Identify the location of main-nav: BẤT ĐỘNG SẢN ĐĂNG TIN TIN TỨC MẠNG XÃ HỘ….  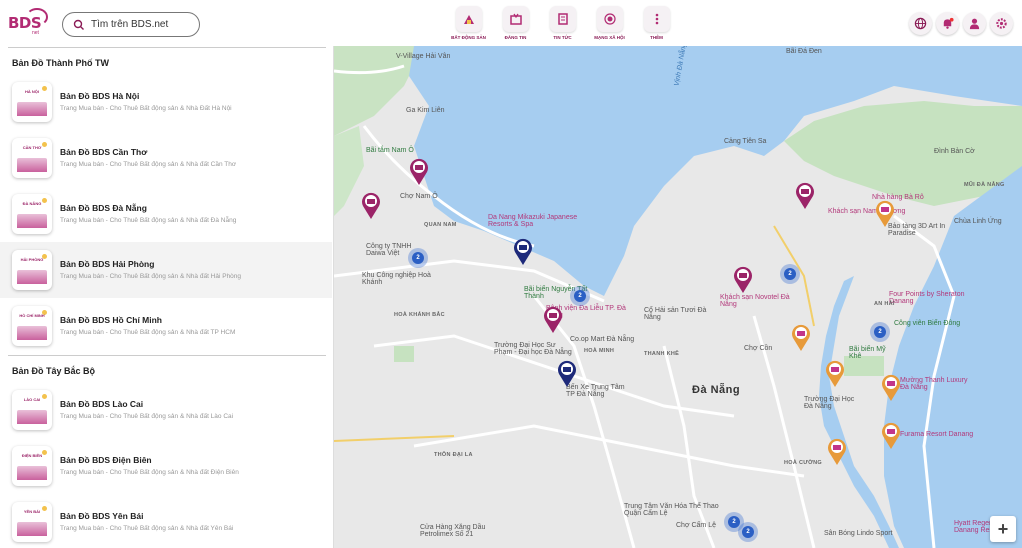
(562, 23).